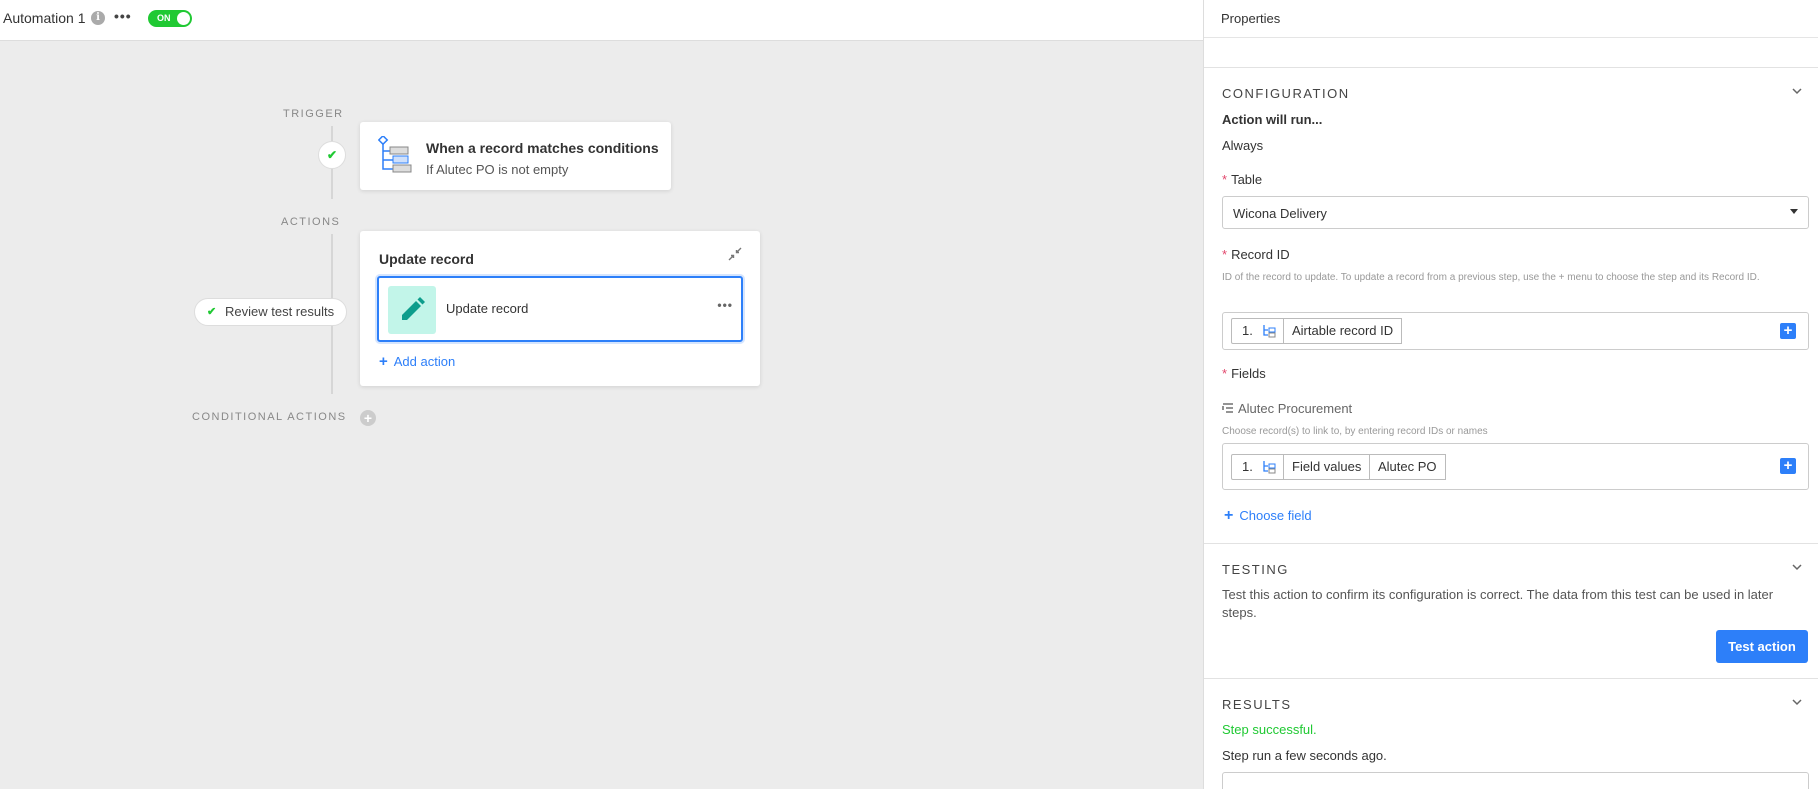  I want to click on linked-field-icon, so click(1227, 408).